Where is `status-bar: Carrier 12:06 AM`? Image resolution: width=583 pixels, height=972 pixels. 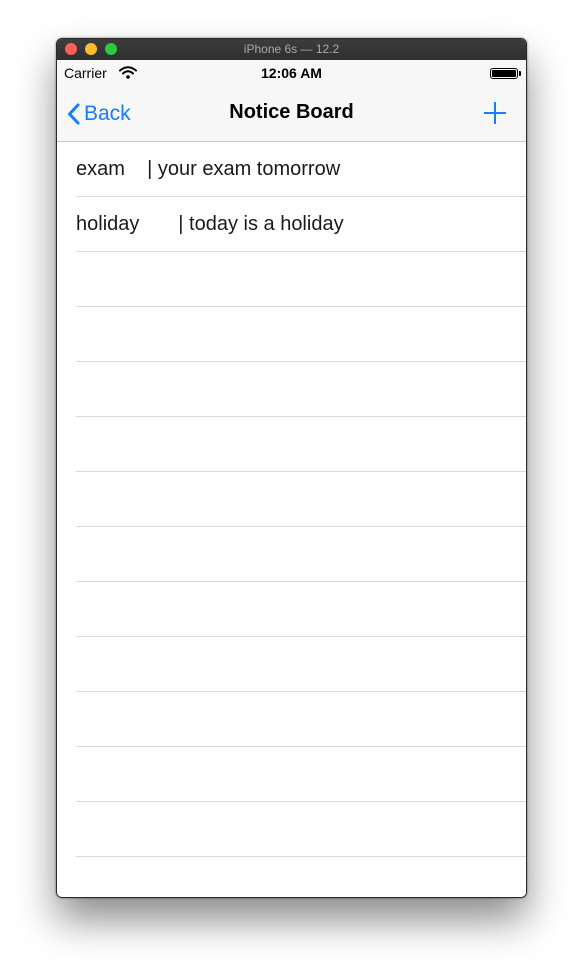
status-bar: Carrier 12:06 AM is located at coordinates (291, 74).